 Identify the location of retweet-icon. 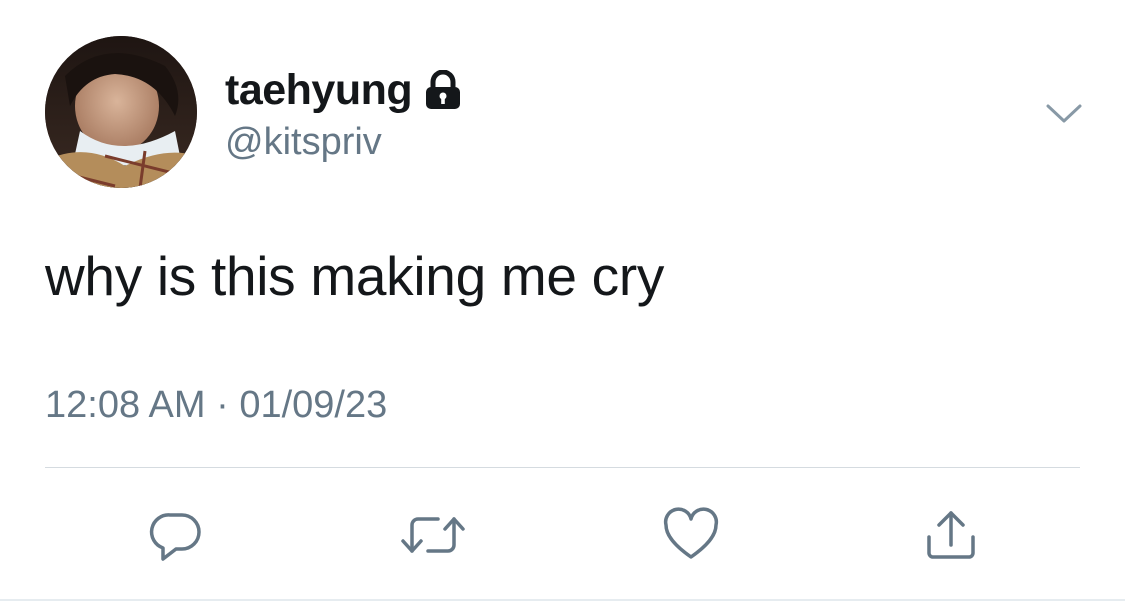
(433, 535).